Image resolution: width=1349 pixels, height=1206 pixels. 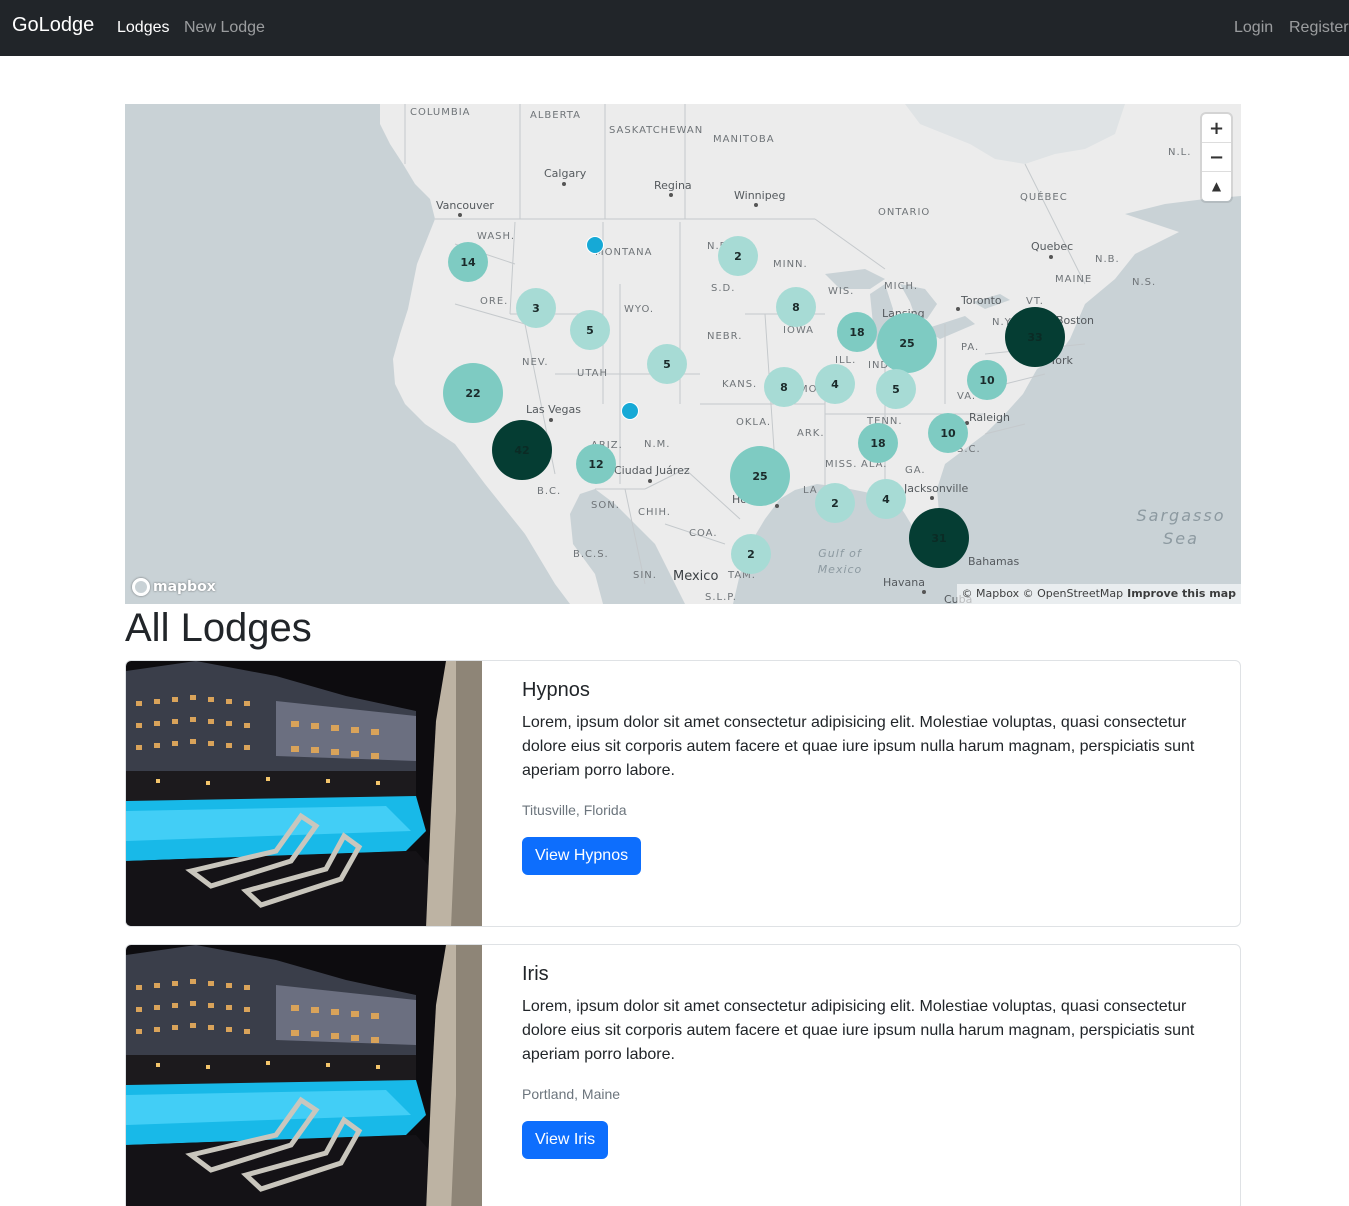 What do you see at coordinates (53, 25) in the screenshot?
I see `brand-link: GoLodge` at bounding box center [53, 25].